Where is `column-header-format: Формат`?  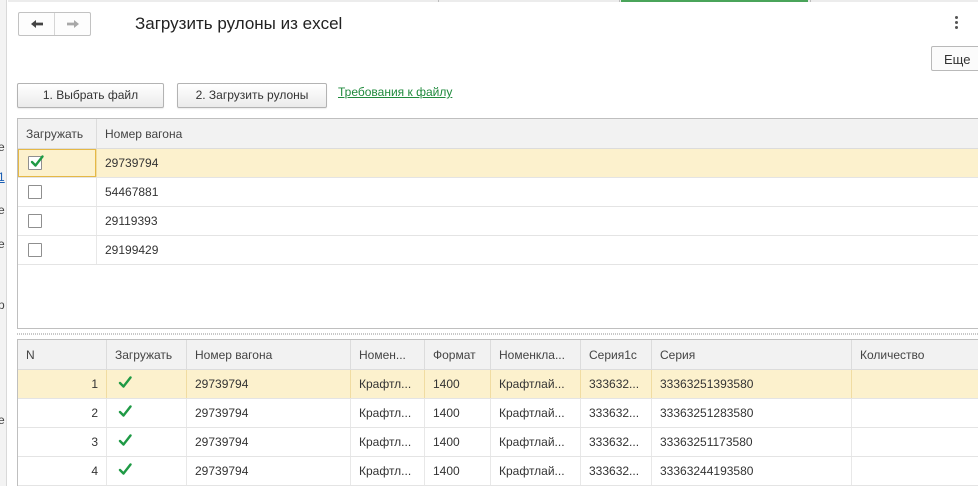
column-header-format: Формат is located at coordinates (457, 355).